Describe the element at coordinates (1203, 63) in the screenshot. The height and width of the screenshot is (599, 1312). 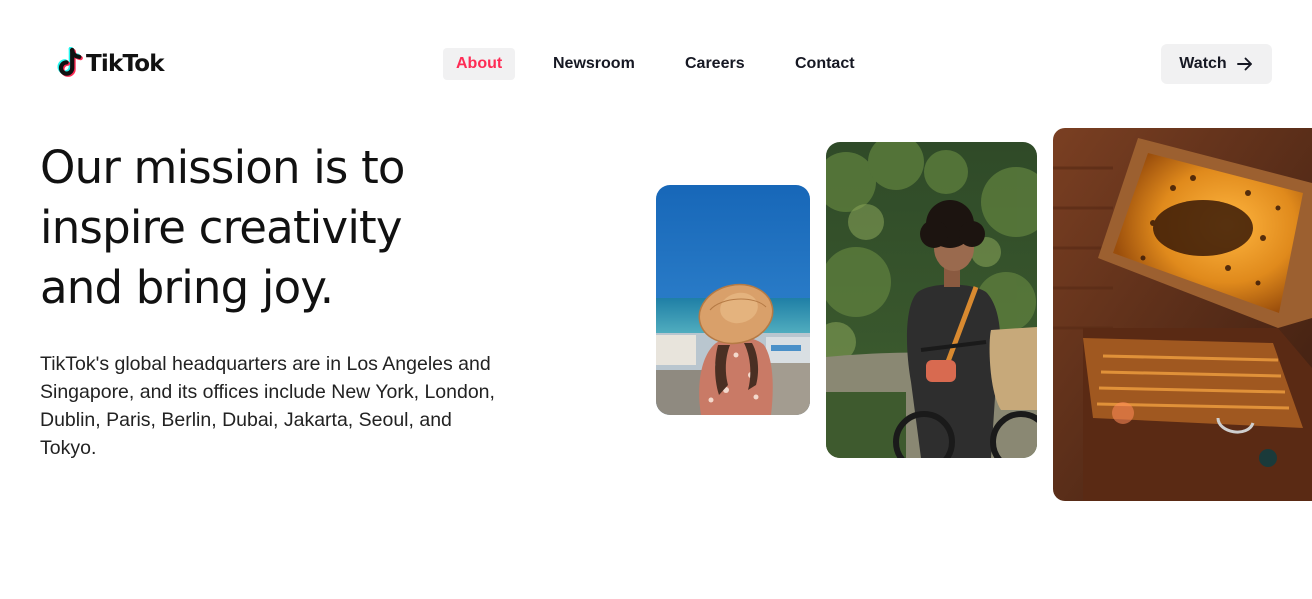
I see `watch-button-label: Watch` at that location.